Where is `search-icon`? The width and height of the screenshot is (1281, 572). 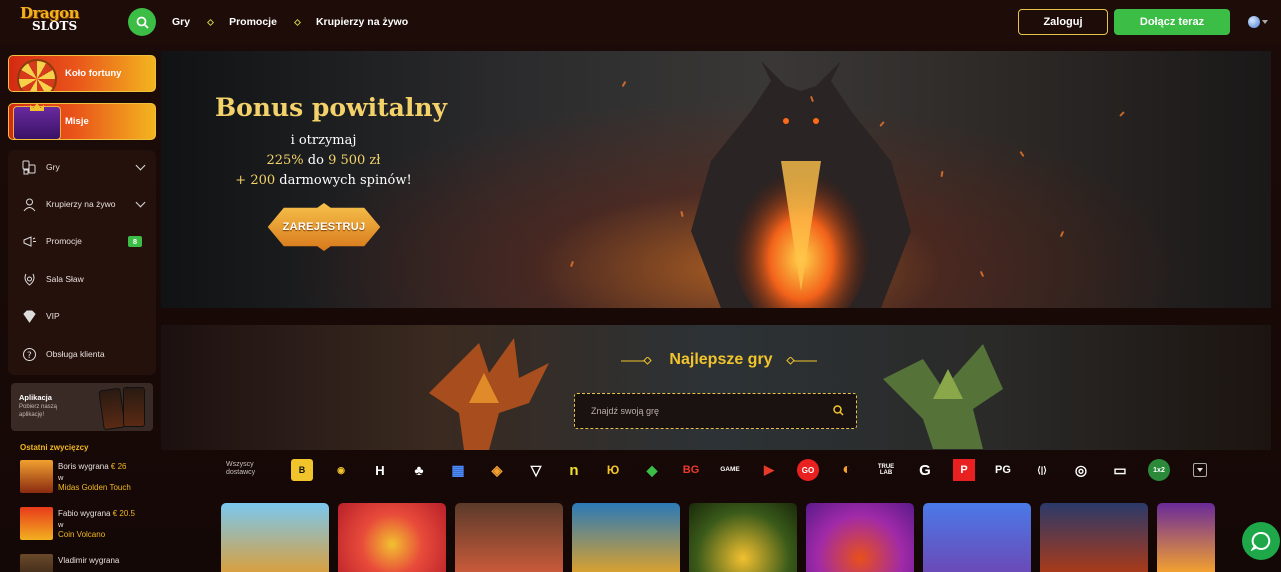 search-icon is located at coordinates (838, 410).